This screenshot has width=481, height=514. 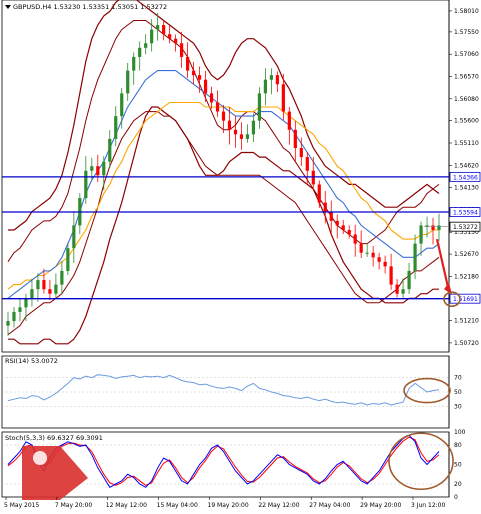 What do you see at coordinates (21, 505) in the screenshot?
I see `date-tick-label: 5 May 2015` at bounding box center [21, 505].